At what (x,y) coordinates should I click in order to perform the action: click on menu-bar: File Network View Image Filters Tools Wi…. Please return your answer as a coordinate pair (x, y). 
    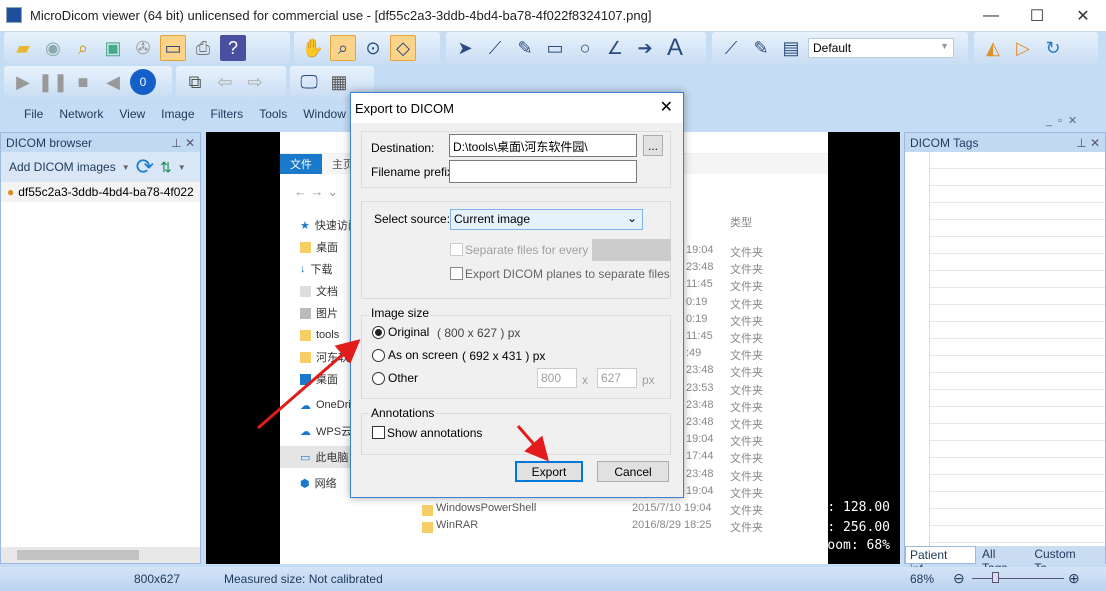
    Looking at the image, I should click on (175, 114).